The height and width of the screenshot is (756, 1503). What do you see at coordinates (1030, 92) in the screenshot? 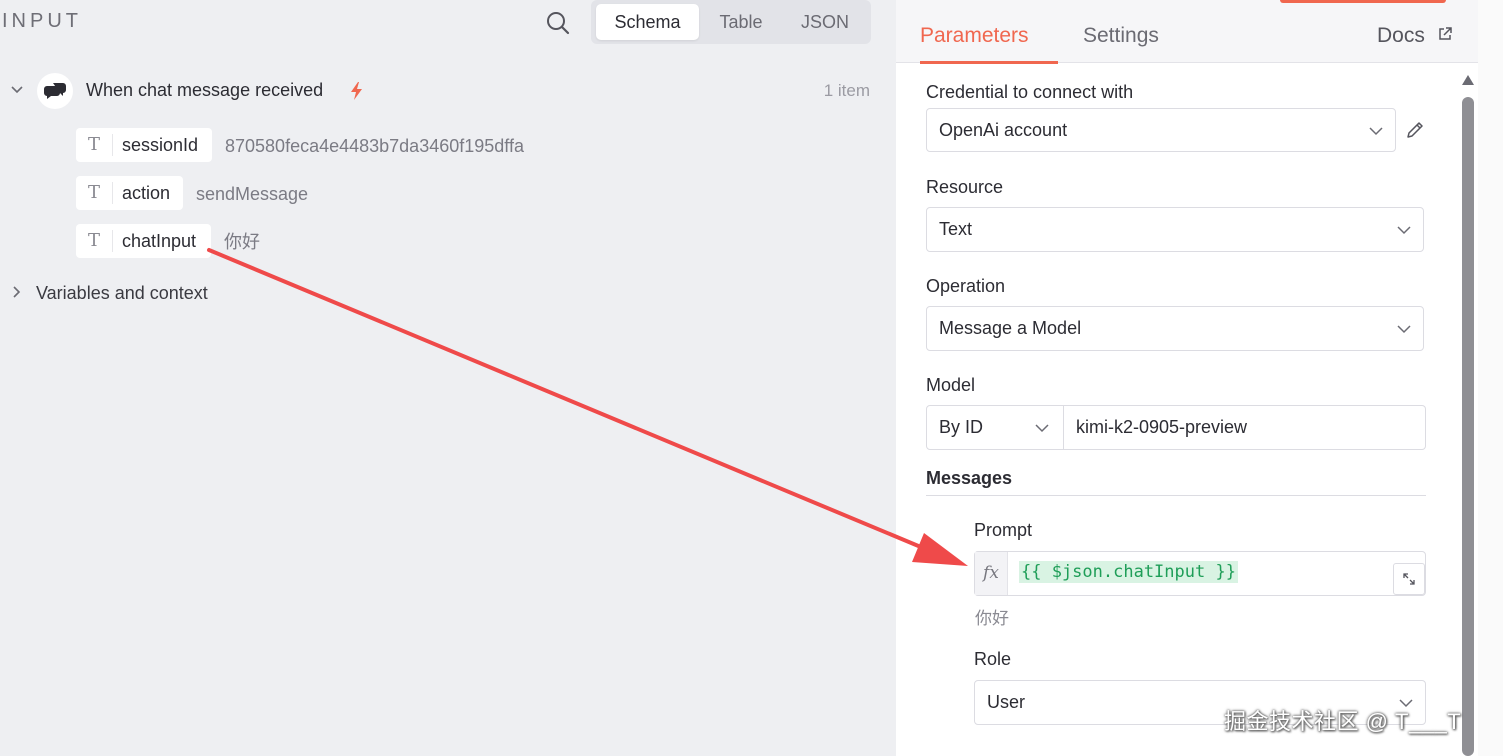
I see `credential-label: Credential to connect with` at bounding box center [1030, 92].